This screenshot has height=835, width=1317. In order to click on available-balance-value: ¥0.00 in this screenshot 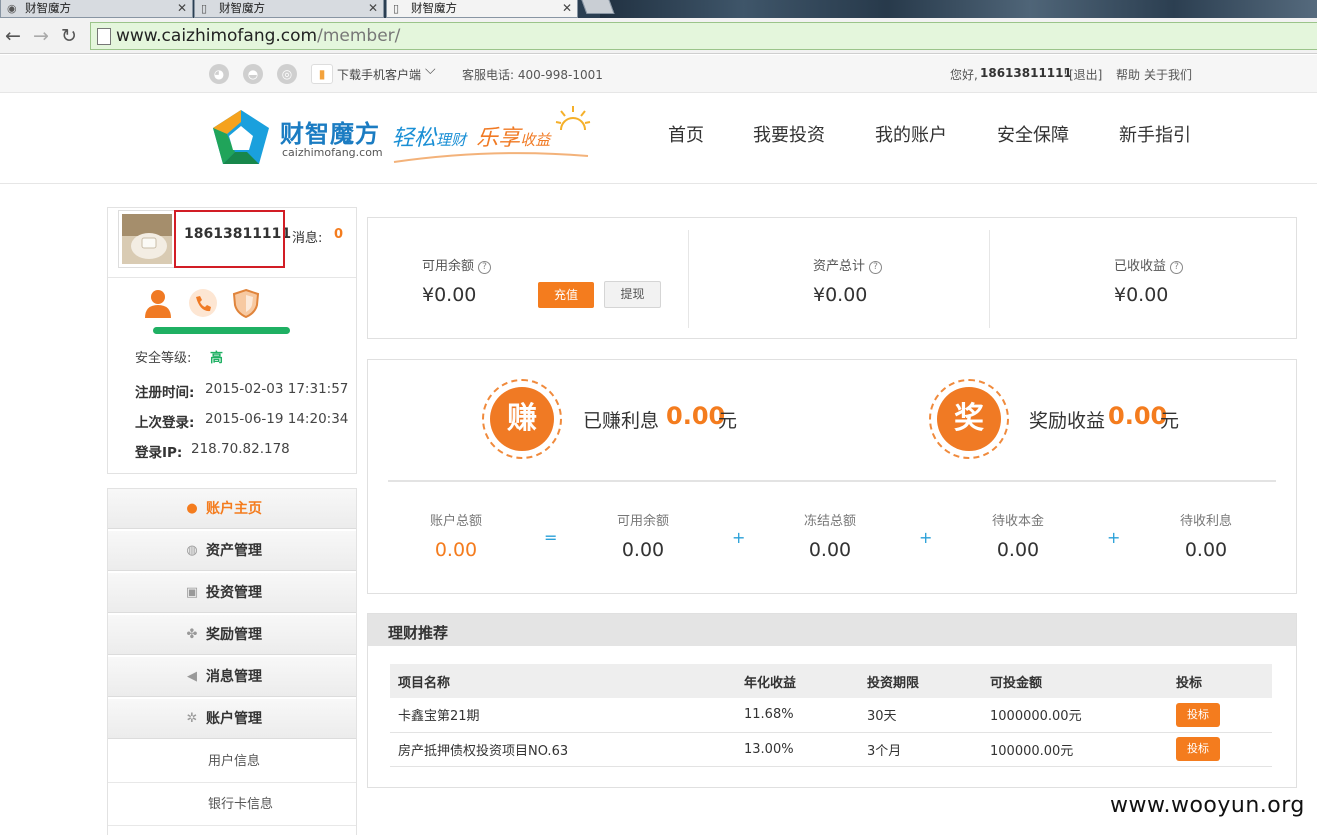, I will do `click(449, 295)`.